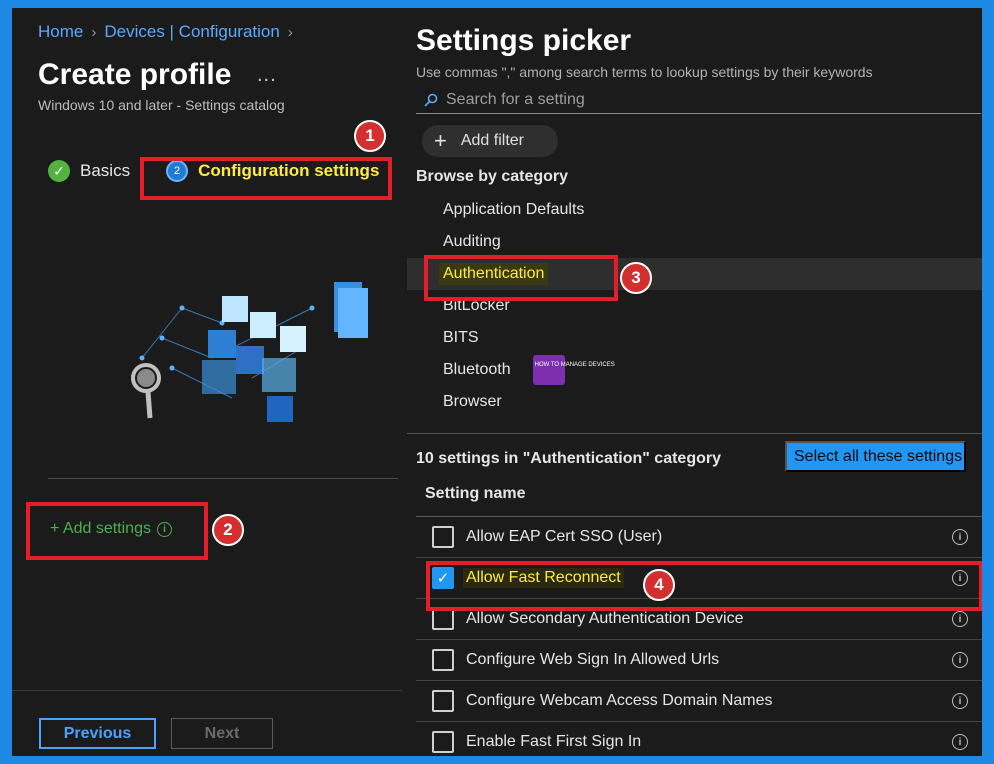 The height and width of the screenshot is (764, 994). What do you see at coordinates (472, 241) in the screenshot?
I see `category-label: Auditing` at bounding box center [472, 241].